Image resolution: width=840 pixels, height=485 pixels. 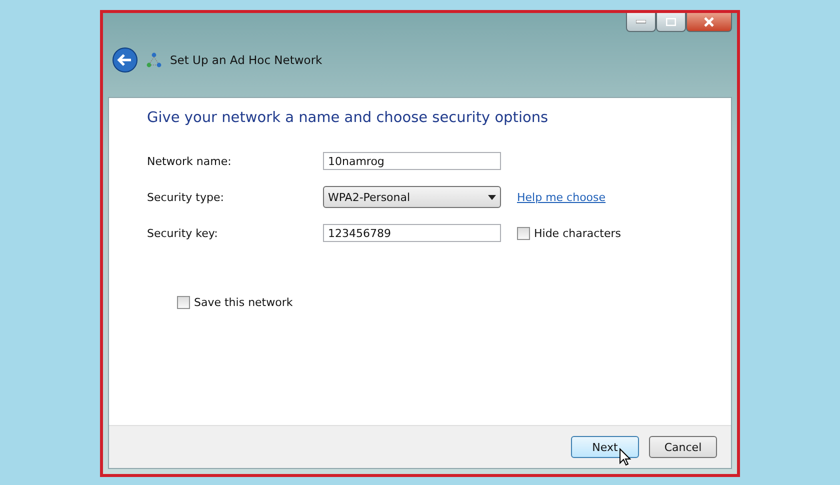 I want to click on field-label: Security key:, so click(x=183, y=233).